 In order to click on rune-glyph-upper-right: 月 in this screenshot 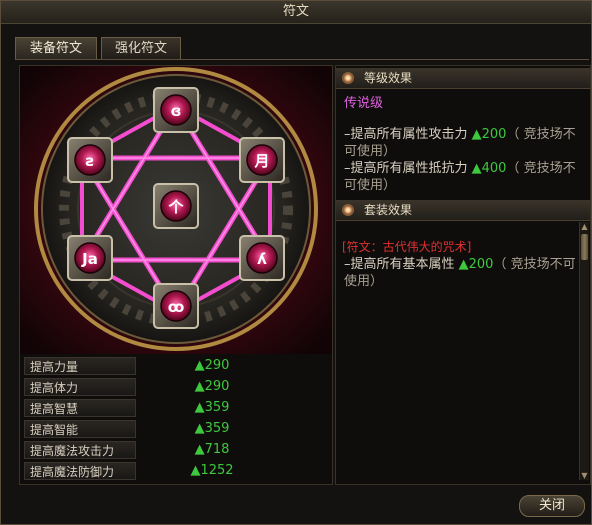, I will do `click(261, 161)`.